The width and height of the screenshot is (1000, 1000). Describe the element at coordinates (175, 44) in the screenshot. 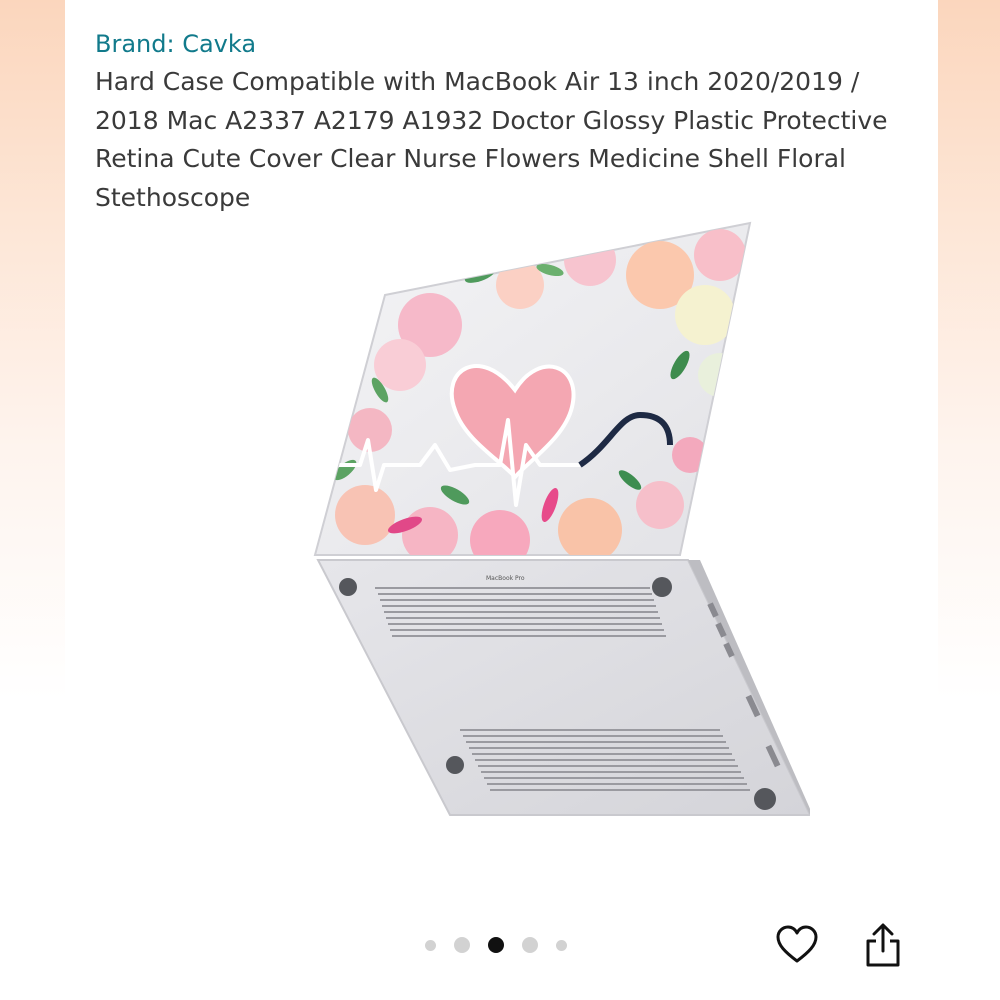

I see `brand-link: Brand: Cavka` at that location.